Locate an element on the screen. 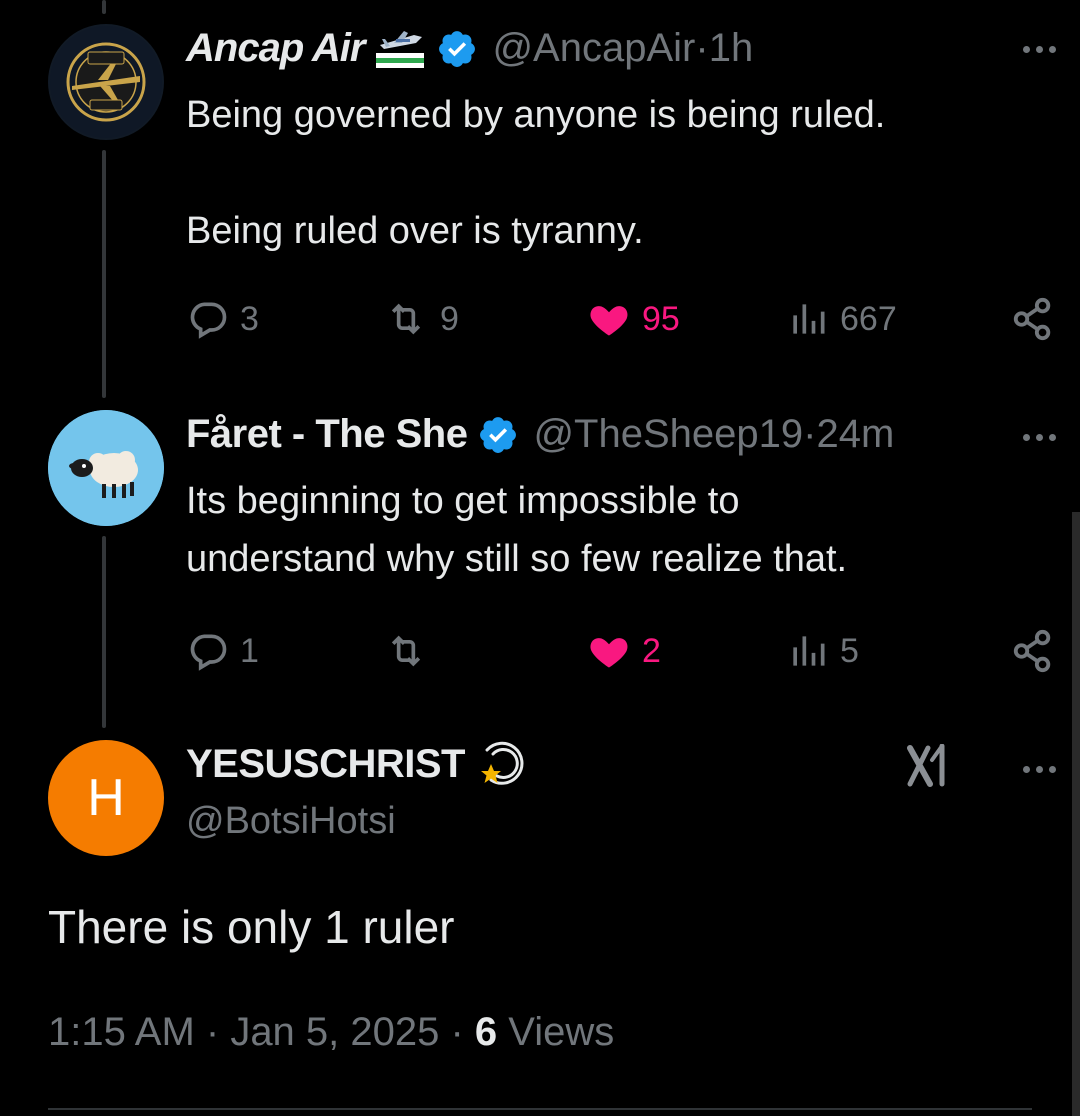 This screenshot has height=1116, width=1080. tweet-actions: 3 9 95 667 is located at coordinates (621, 319).